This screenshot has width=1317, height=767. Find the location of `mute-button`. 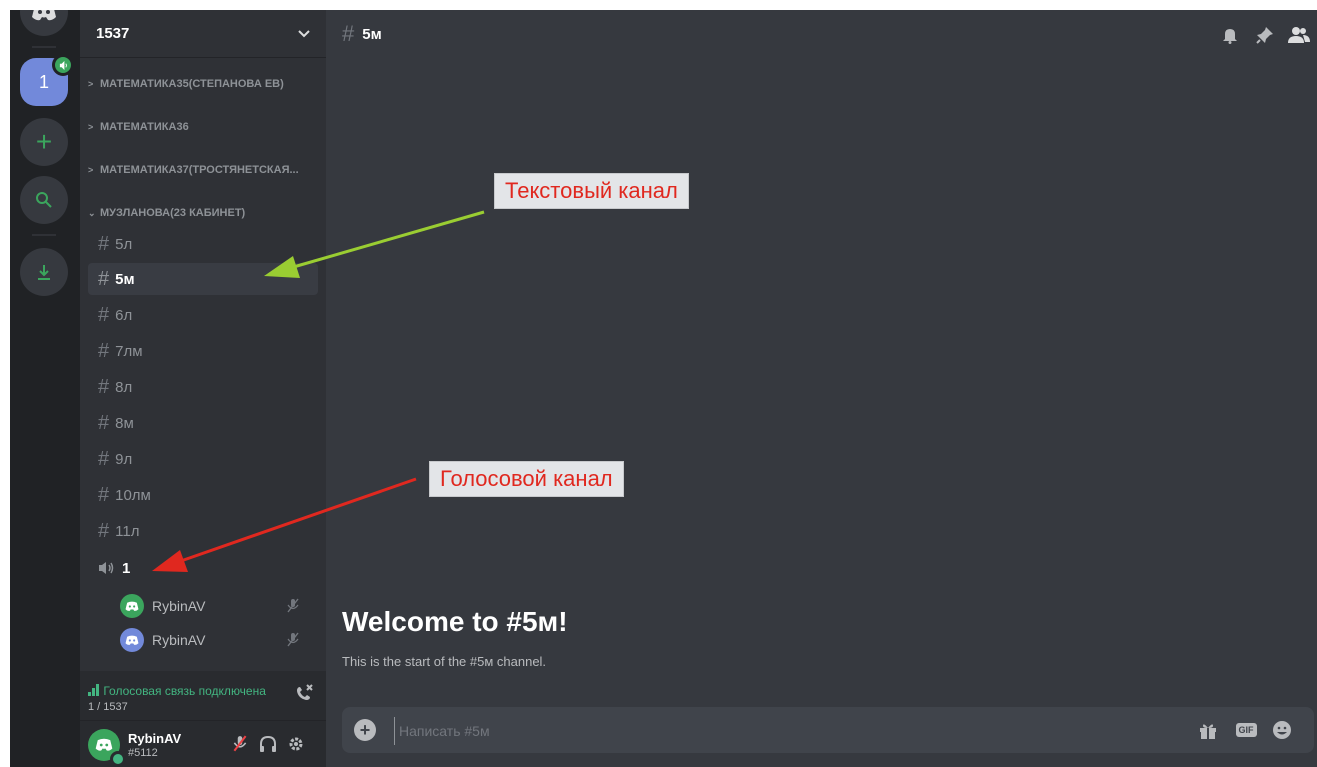

mute-button is located at coordinates (240, 744).